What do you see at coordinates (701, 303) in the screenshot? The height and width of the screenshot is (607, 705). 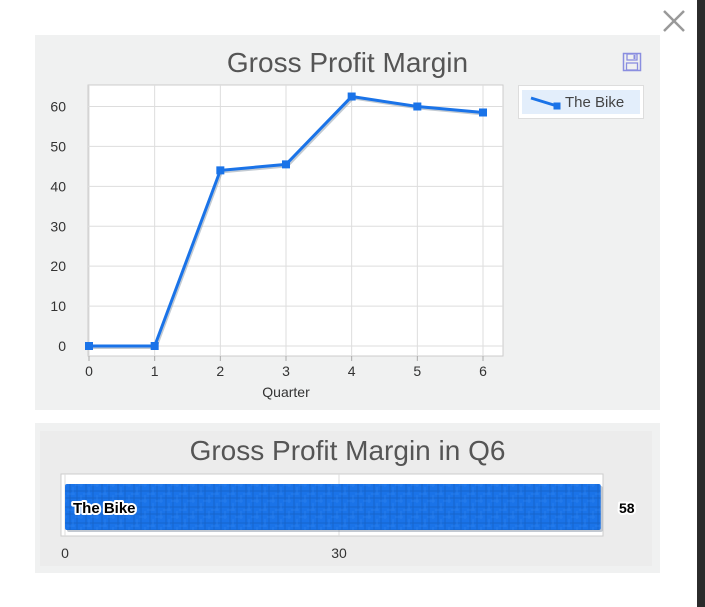 I see `window-edge` at bounding box center [701, 303].